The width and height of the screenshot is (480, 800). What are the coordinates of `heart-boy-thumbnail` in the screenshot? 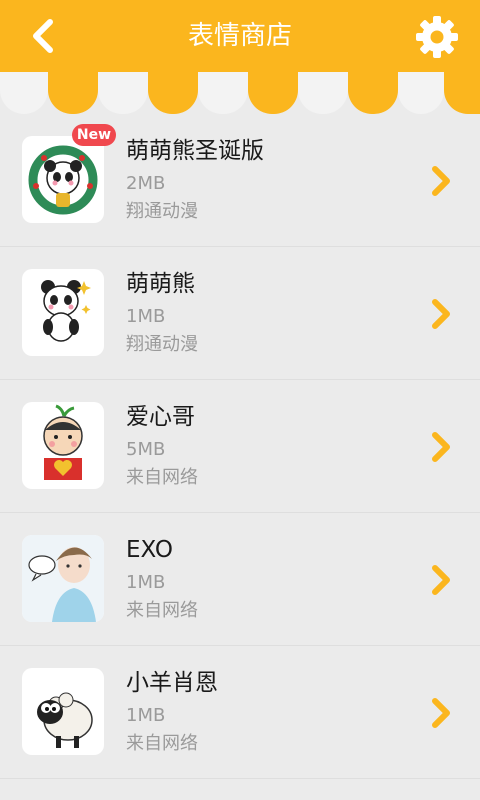 It's located at (63, 445).